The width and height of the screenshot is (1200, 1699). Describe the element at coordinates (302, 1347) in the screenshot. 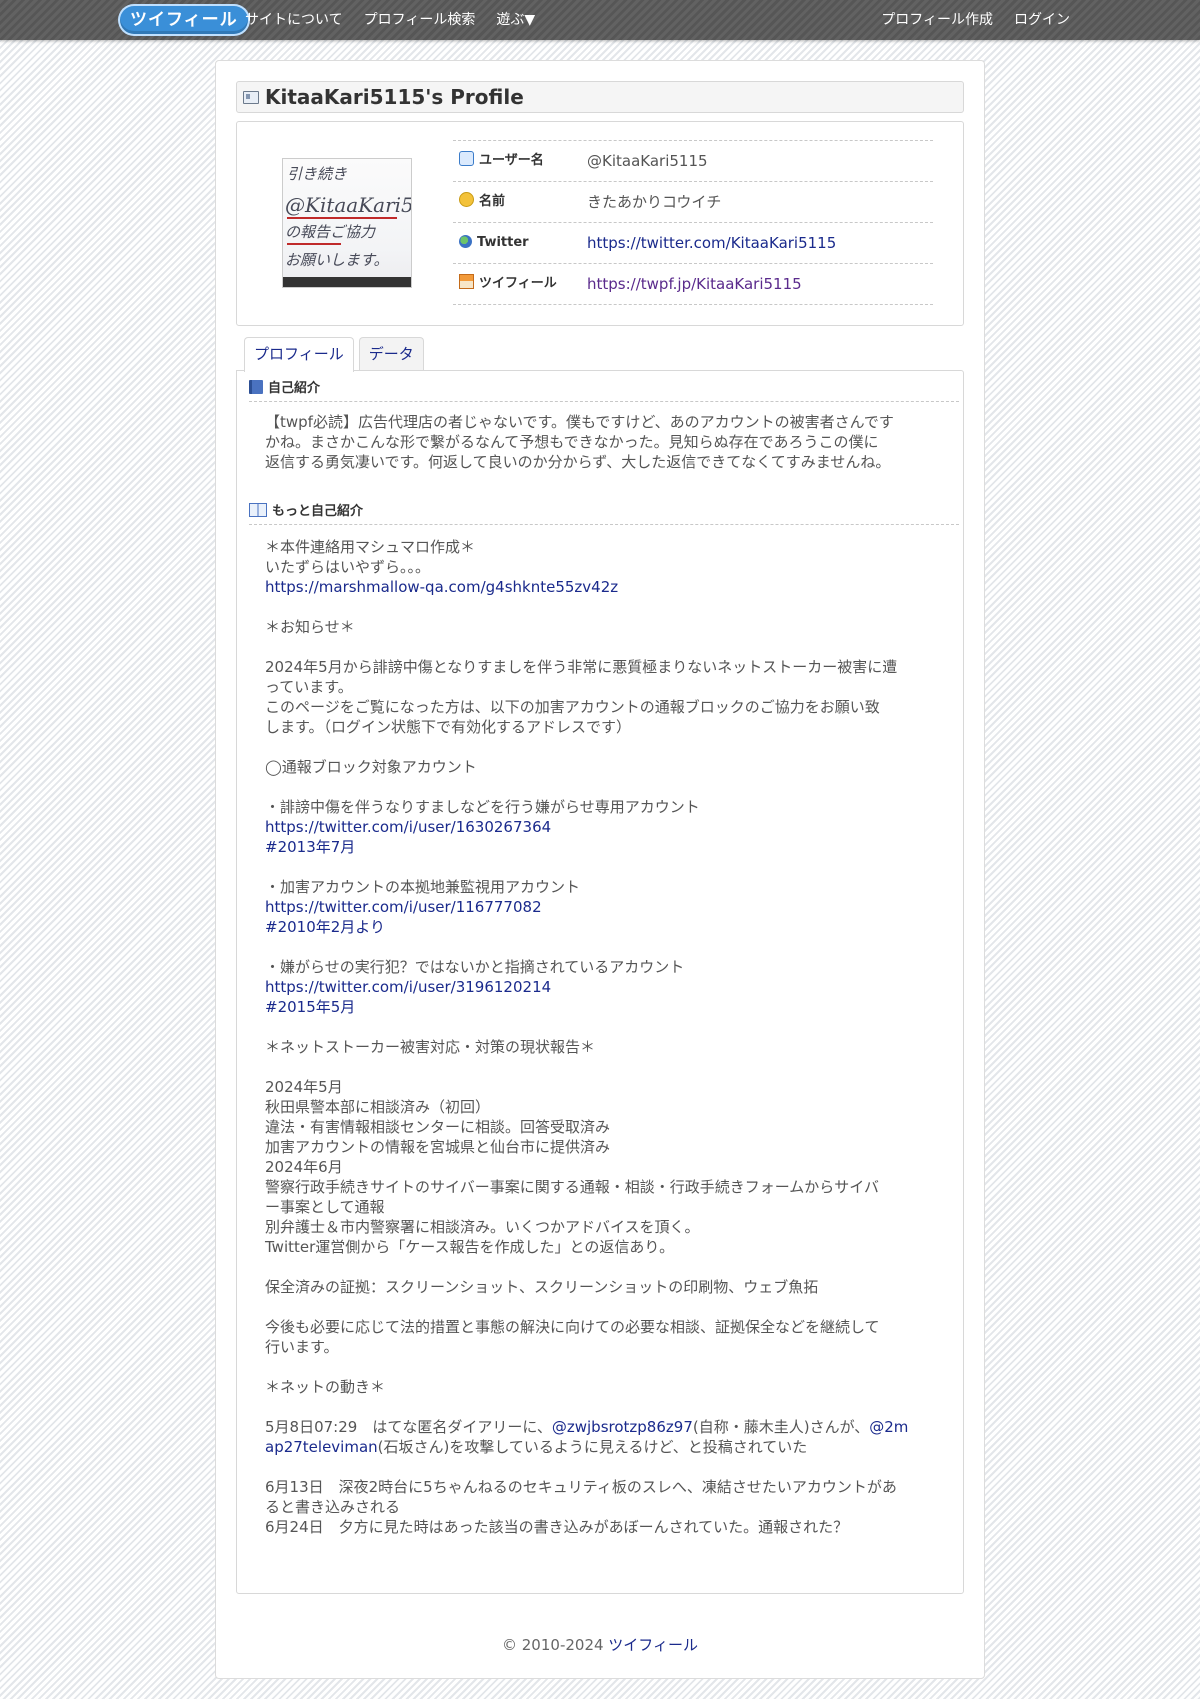

I see `text-segment: 行います。` at that location.